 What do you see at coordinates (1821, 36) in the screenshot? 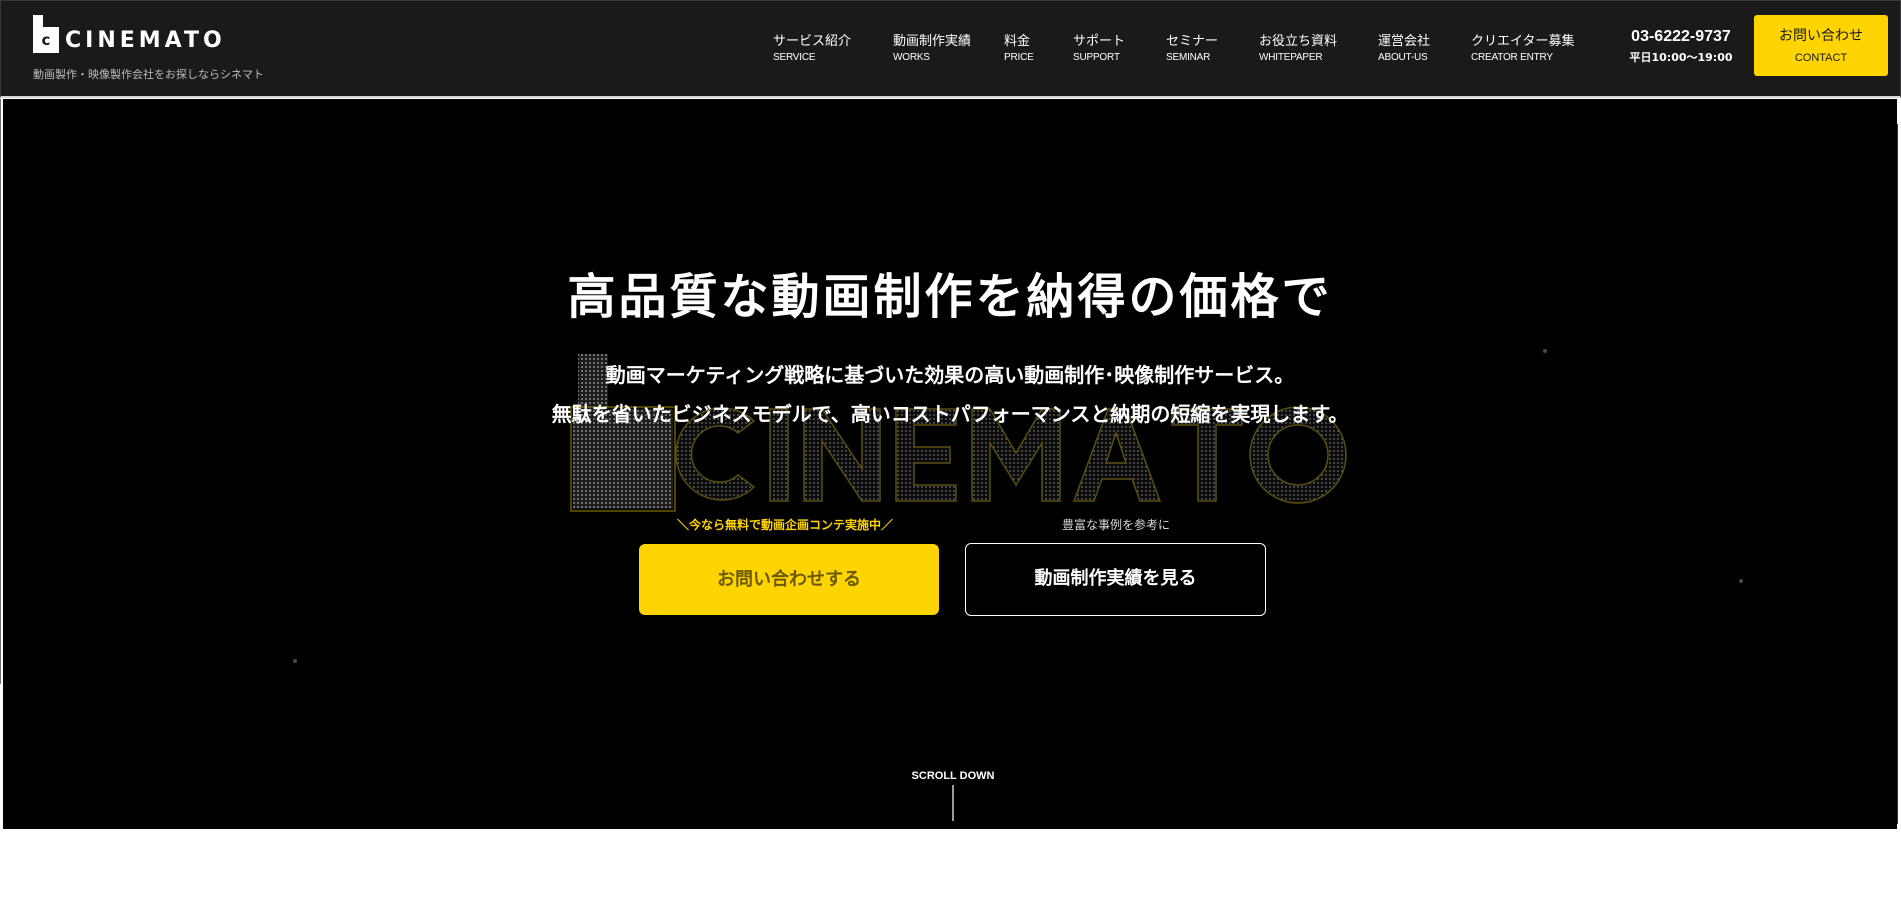
I see `contact-button-label: お問い合わせ` at bounding box center [1821, 36].